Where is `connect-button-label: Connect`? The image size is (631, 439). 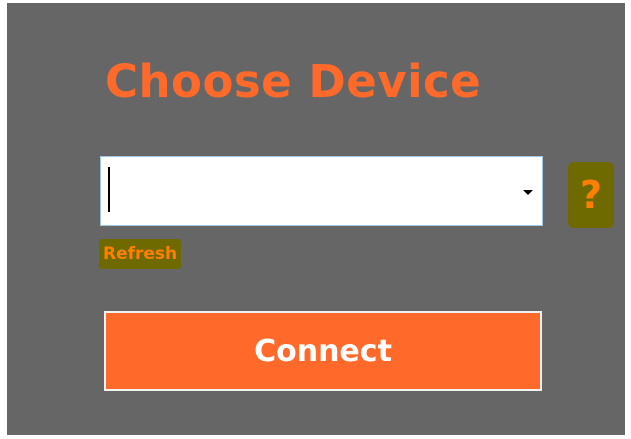
connect-button-label: Connect is located at coordinates (323, 351).